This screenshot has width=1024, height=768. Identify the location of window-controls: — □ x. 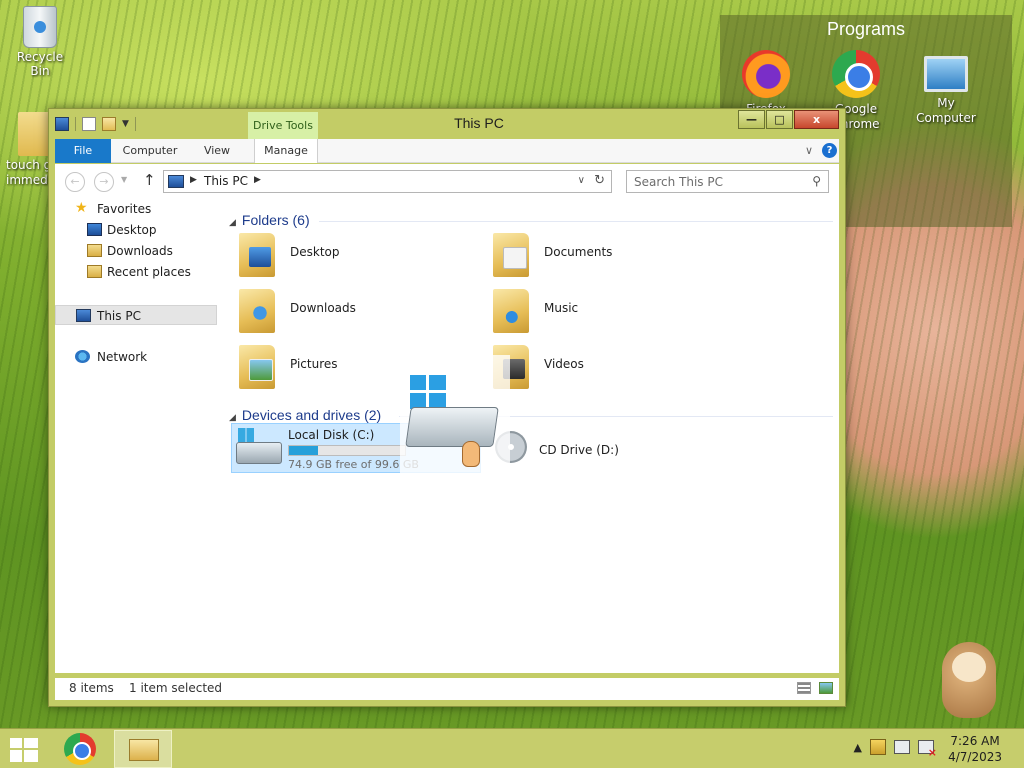
(788, 119).